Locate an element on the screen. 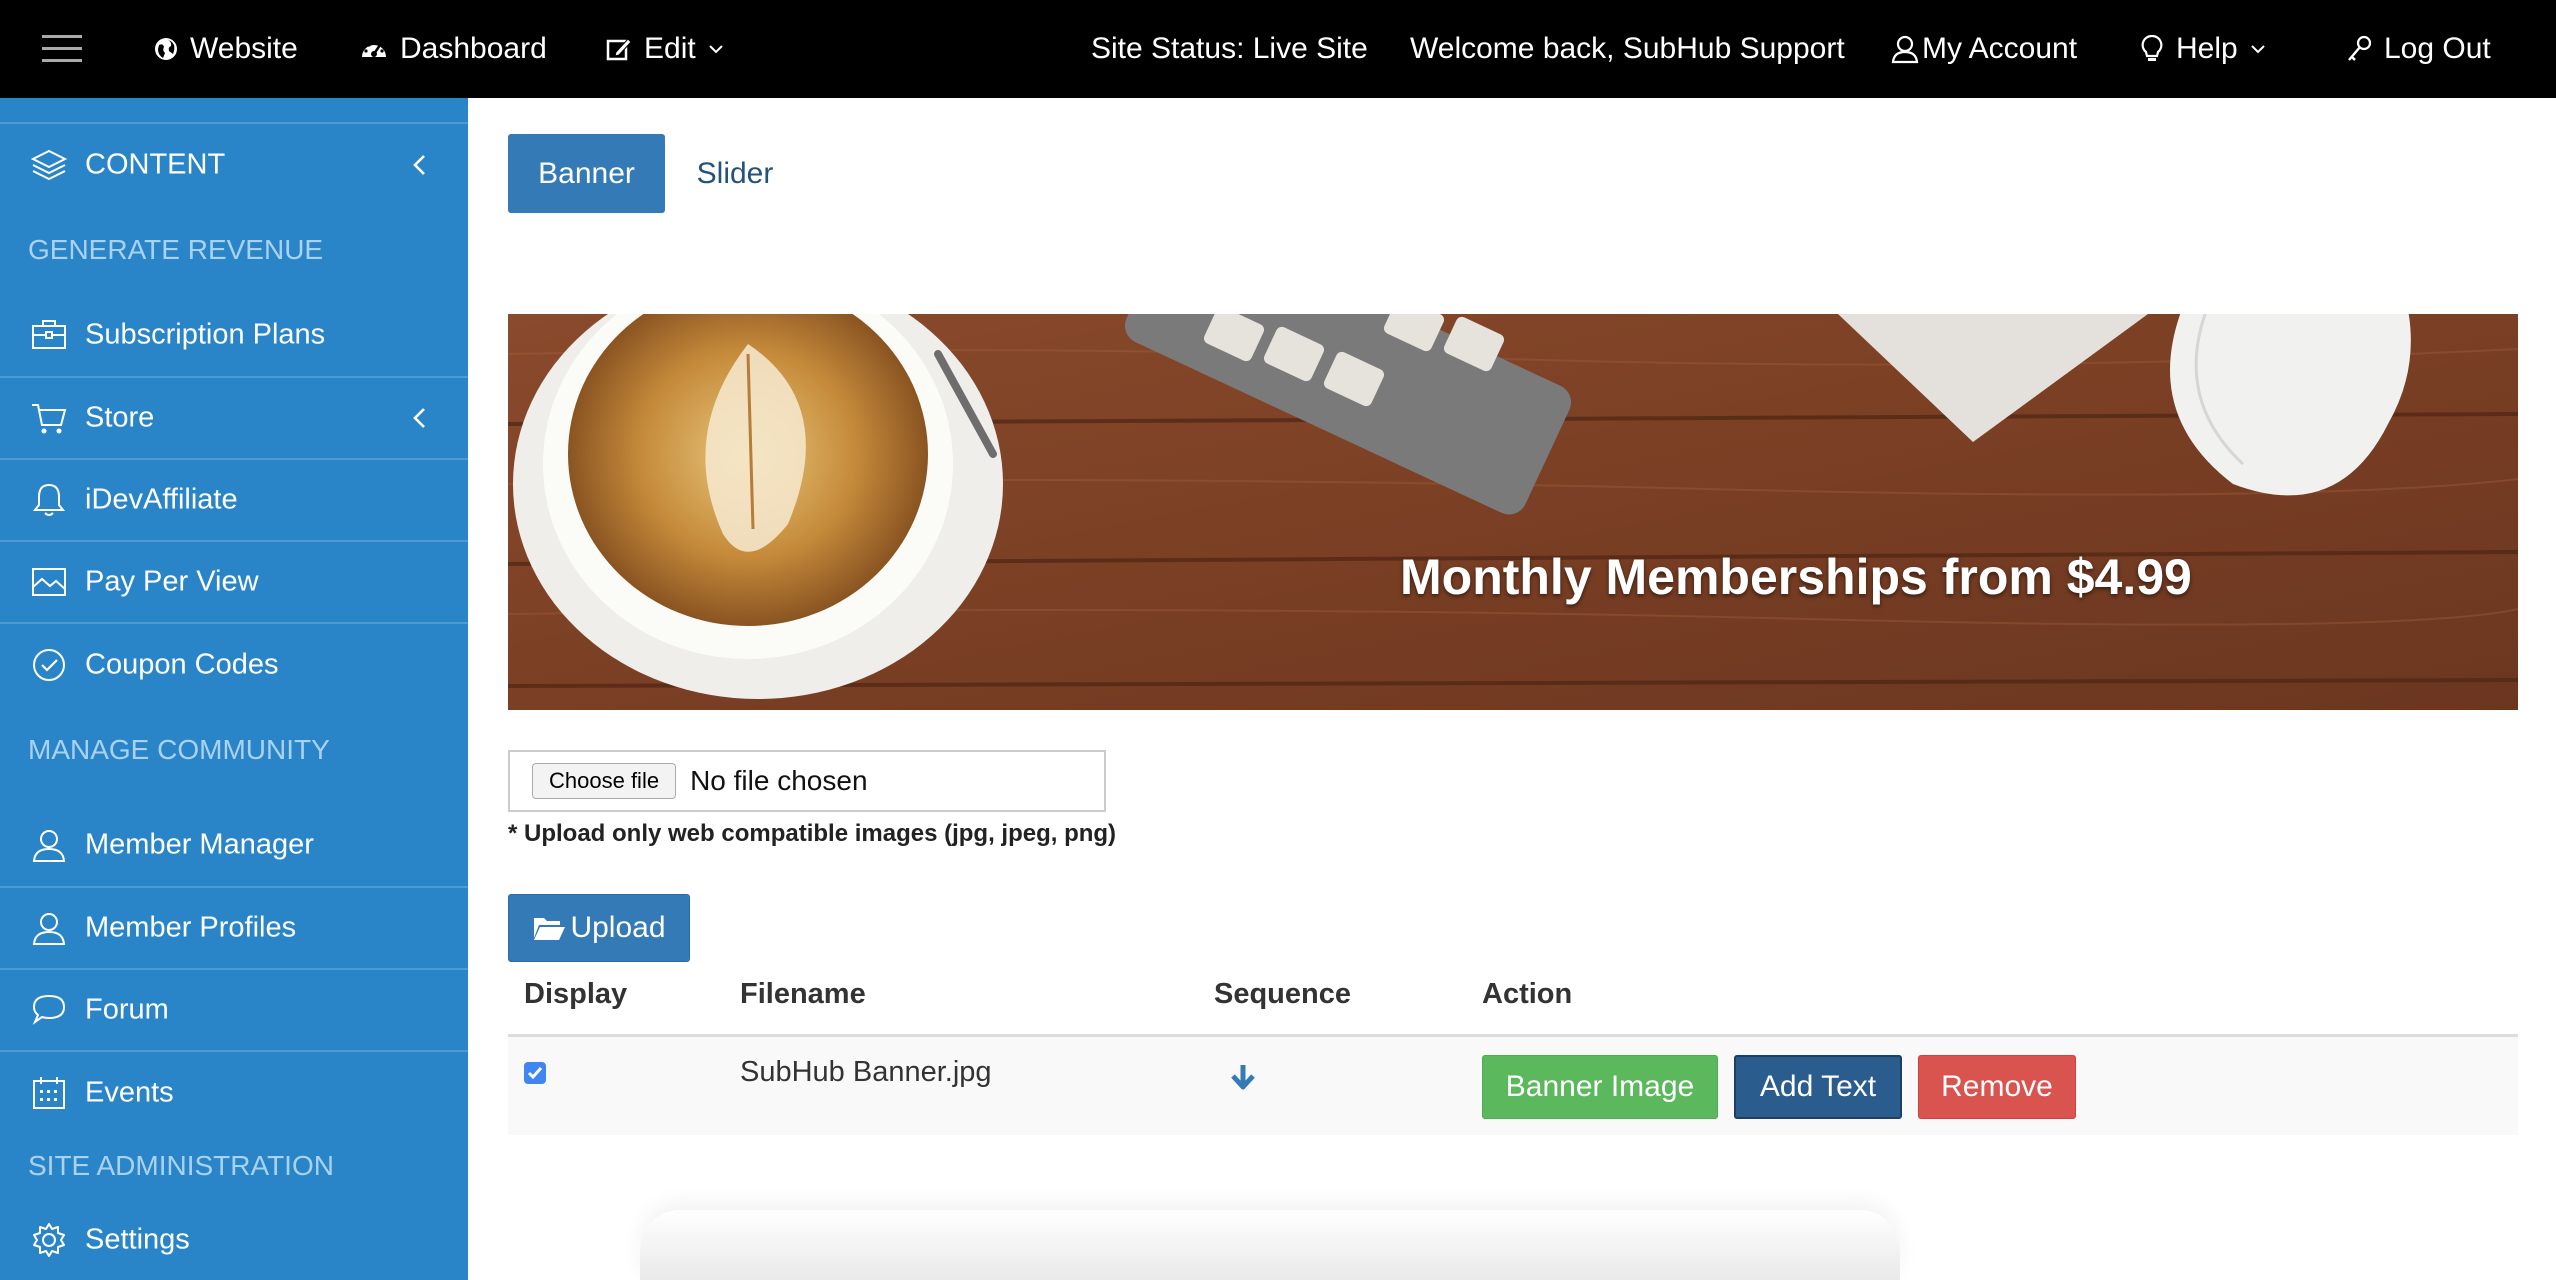 Image resolution: width=2556 pixels, height=1280 pixels. welcome-message: Welcome back, SubHub Support is located at coordinates (1627, 49).